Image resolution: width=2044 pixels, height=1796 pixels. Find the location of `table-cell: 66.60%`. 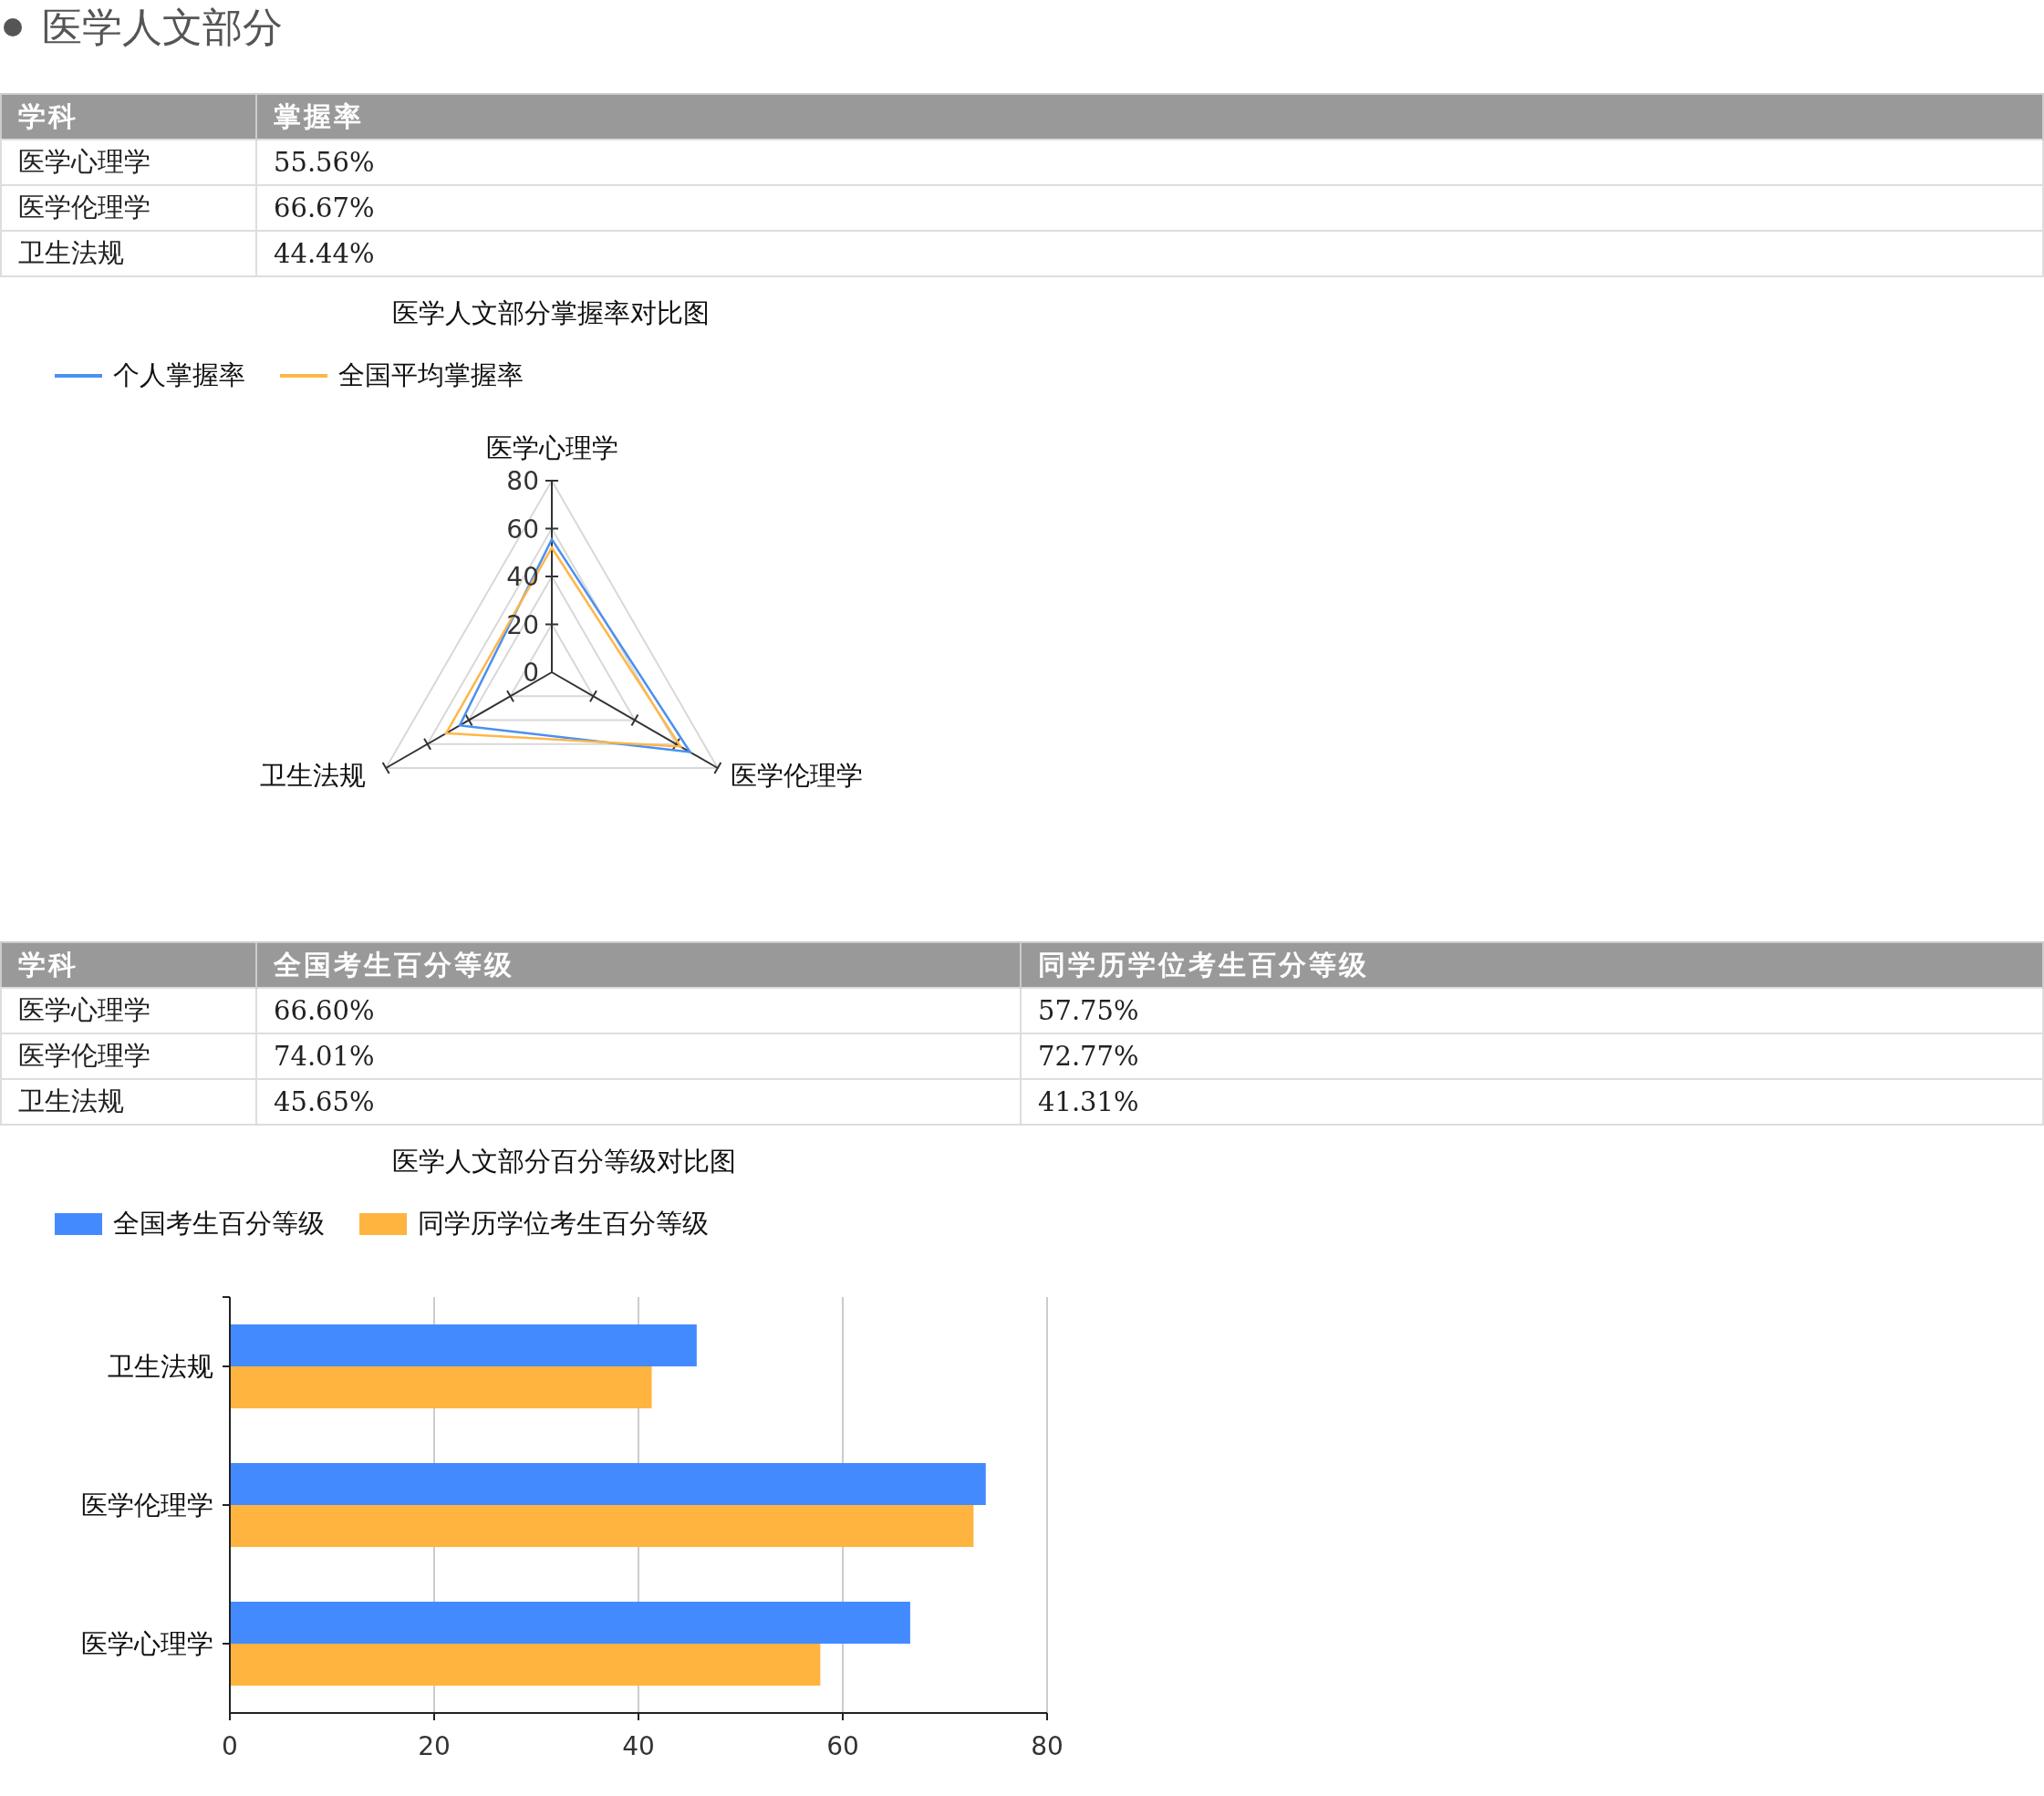

table-cell: 66.60% is located at coordinates (638, 1011).